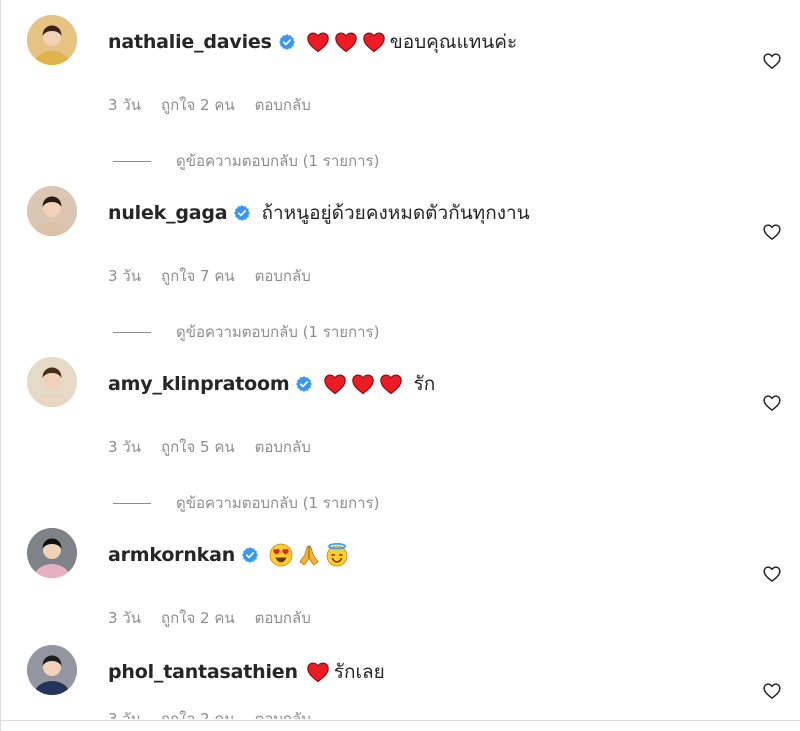 The width and height of the screenshot is (800, 731). I want to click on comment-text-wrapper: รักเลย, so click(345, 672).